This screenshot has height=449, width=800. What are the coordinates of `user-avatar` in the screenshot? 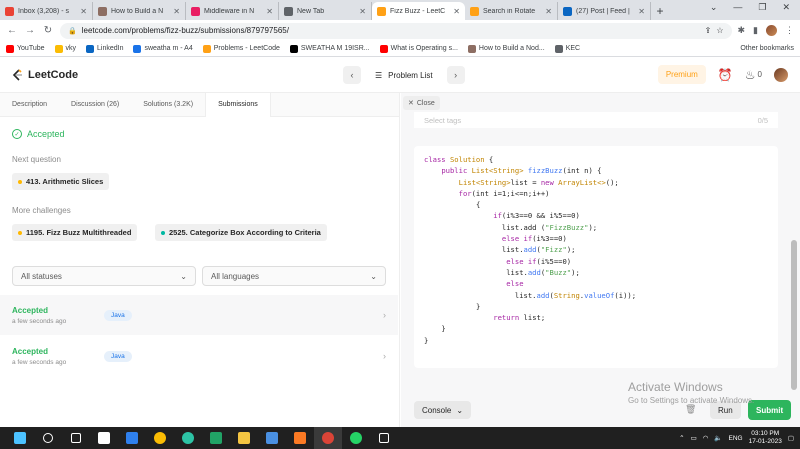 It's located at (781, 74).